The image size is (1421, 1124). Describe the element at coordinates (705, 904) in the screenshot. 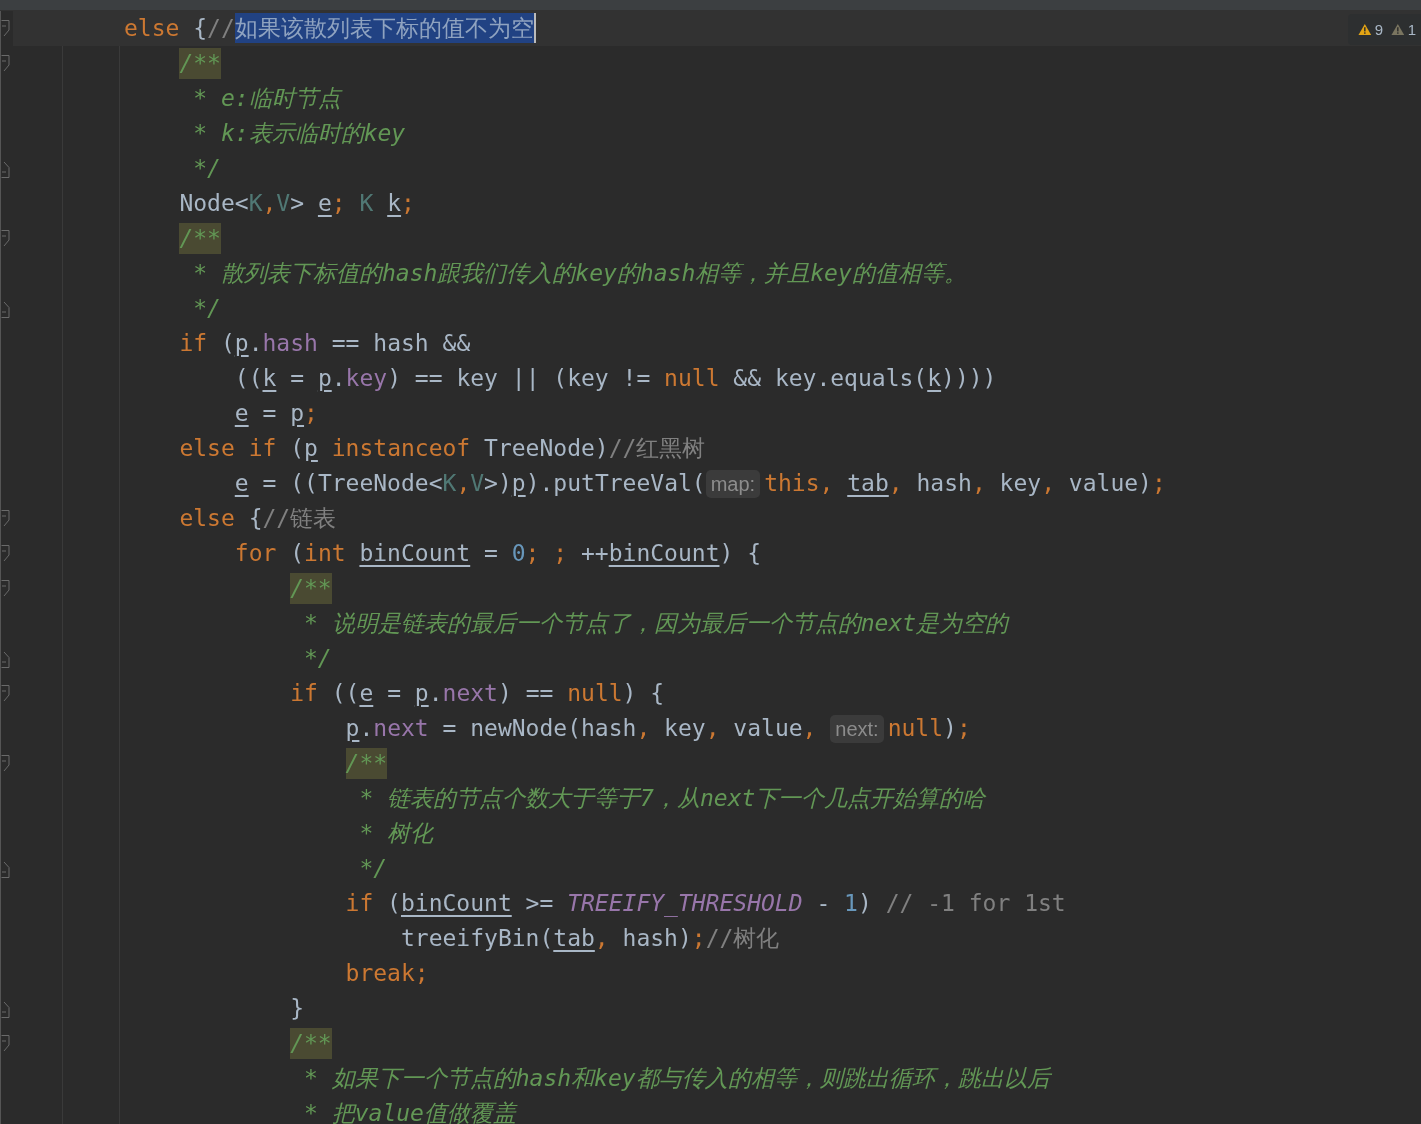

I see `code-text: if (binCount >= TREEIFY_THRESHOLD - 1) // -1 for 1st` at that location.